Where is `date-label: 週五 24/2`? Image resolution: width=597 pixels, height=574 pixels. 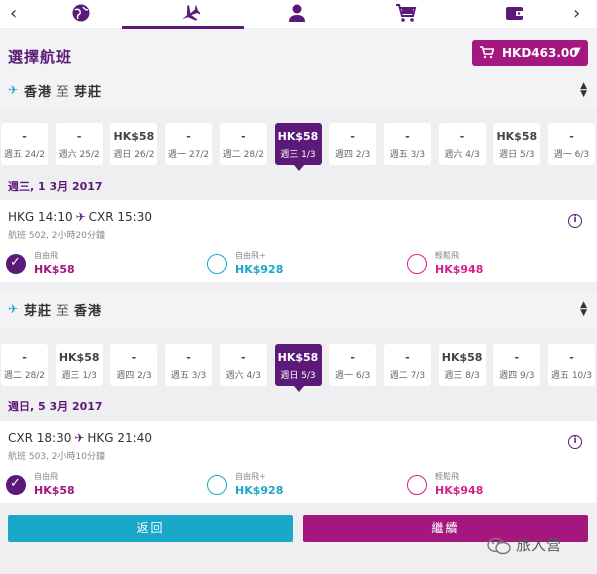
date-label: 週五 24/2 is located at coordinates (24, 155).